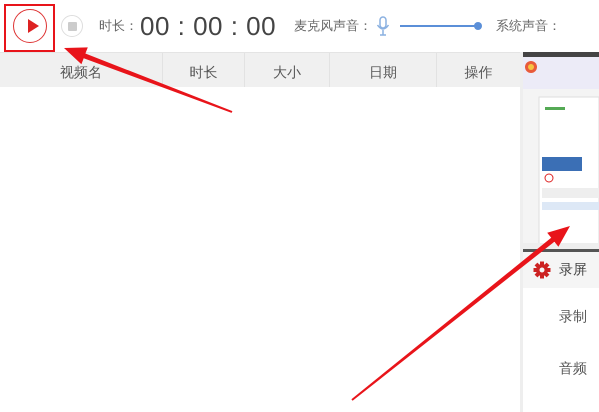  I want to click on gear-icon, so click(542, 270).